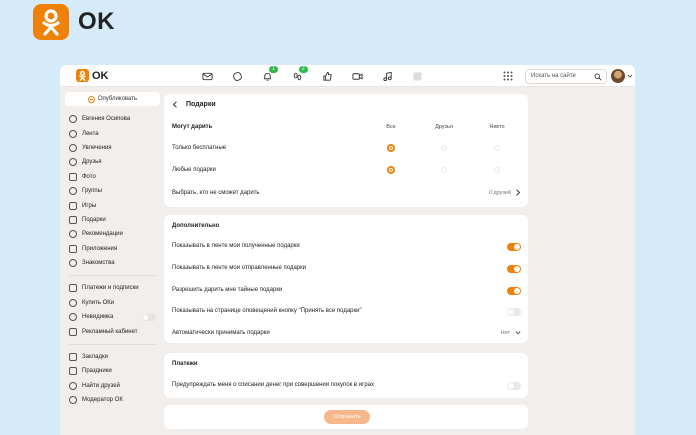  Describe the element at coordinates (112, 177) in the screenshot. I see `sidebar-item-photo: Фото` at that location.